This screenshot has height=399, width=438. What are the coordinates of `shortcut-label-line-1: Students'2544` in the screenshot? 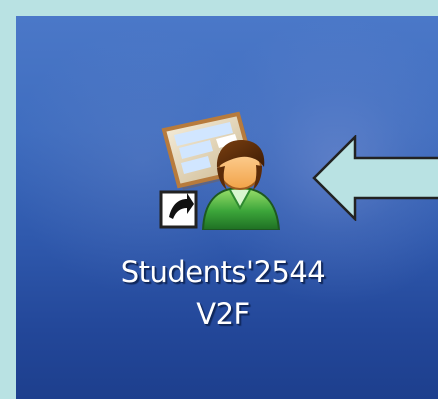 It's located at (223, 272).